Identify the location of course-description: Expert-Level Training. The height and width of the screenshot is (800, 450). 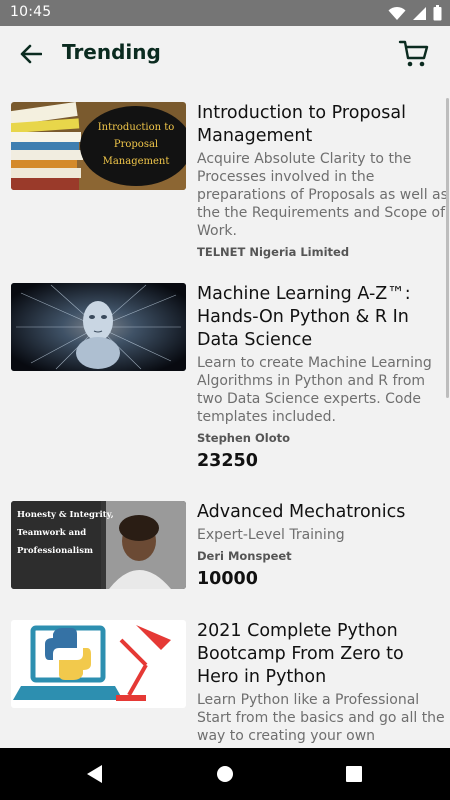
(271, 535).